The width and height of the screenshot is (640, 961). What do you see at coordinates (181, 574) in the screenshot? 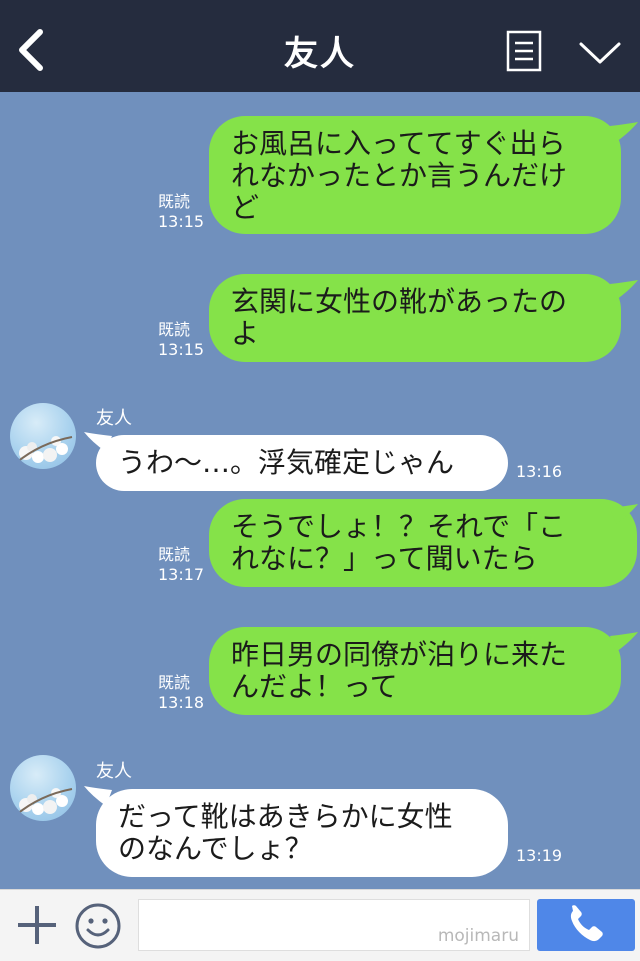
I see `message-time: 13:17` at bounding box center [181, 574].